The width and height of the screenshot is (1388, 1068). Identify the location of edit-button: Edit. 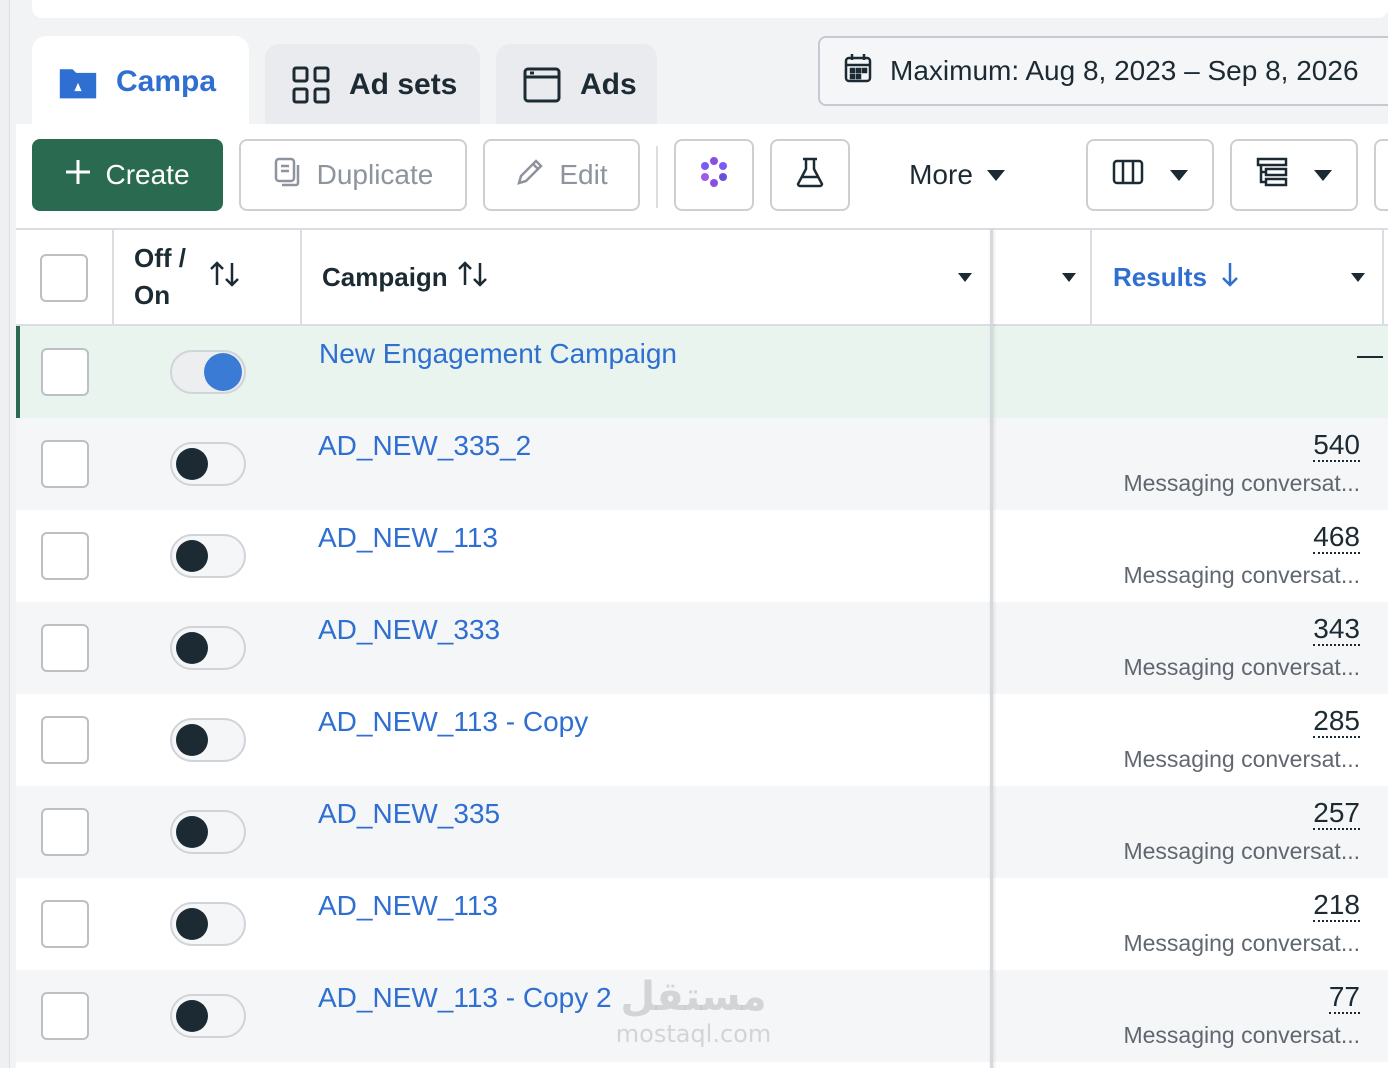
(561, 175).